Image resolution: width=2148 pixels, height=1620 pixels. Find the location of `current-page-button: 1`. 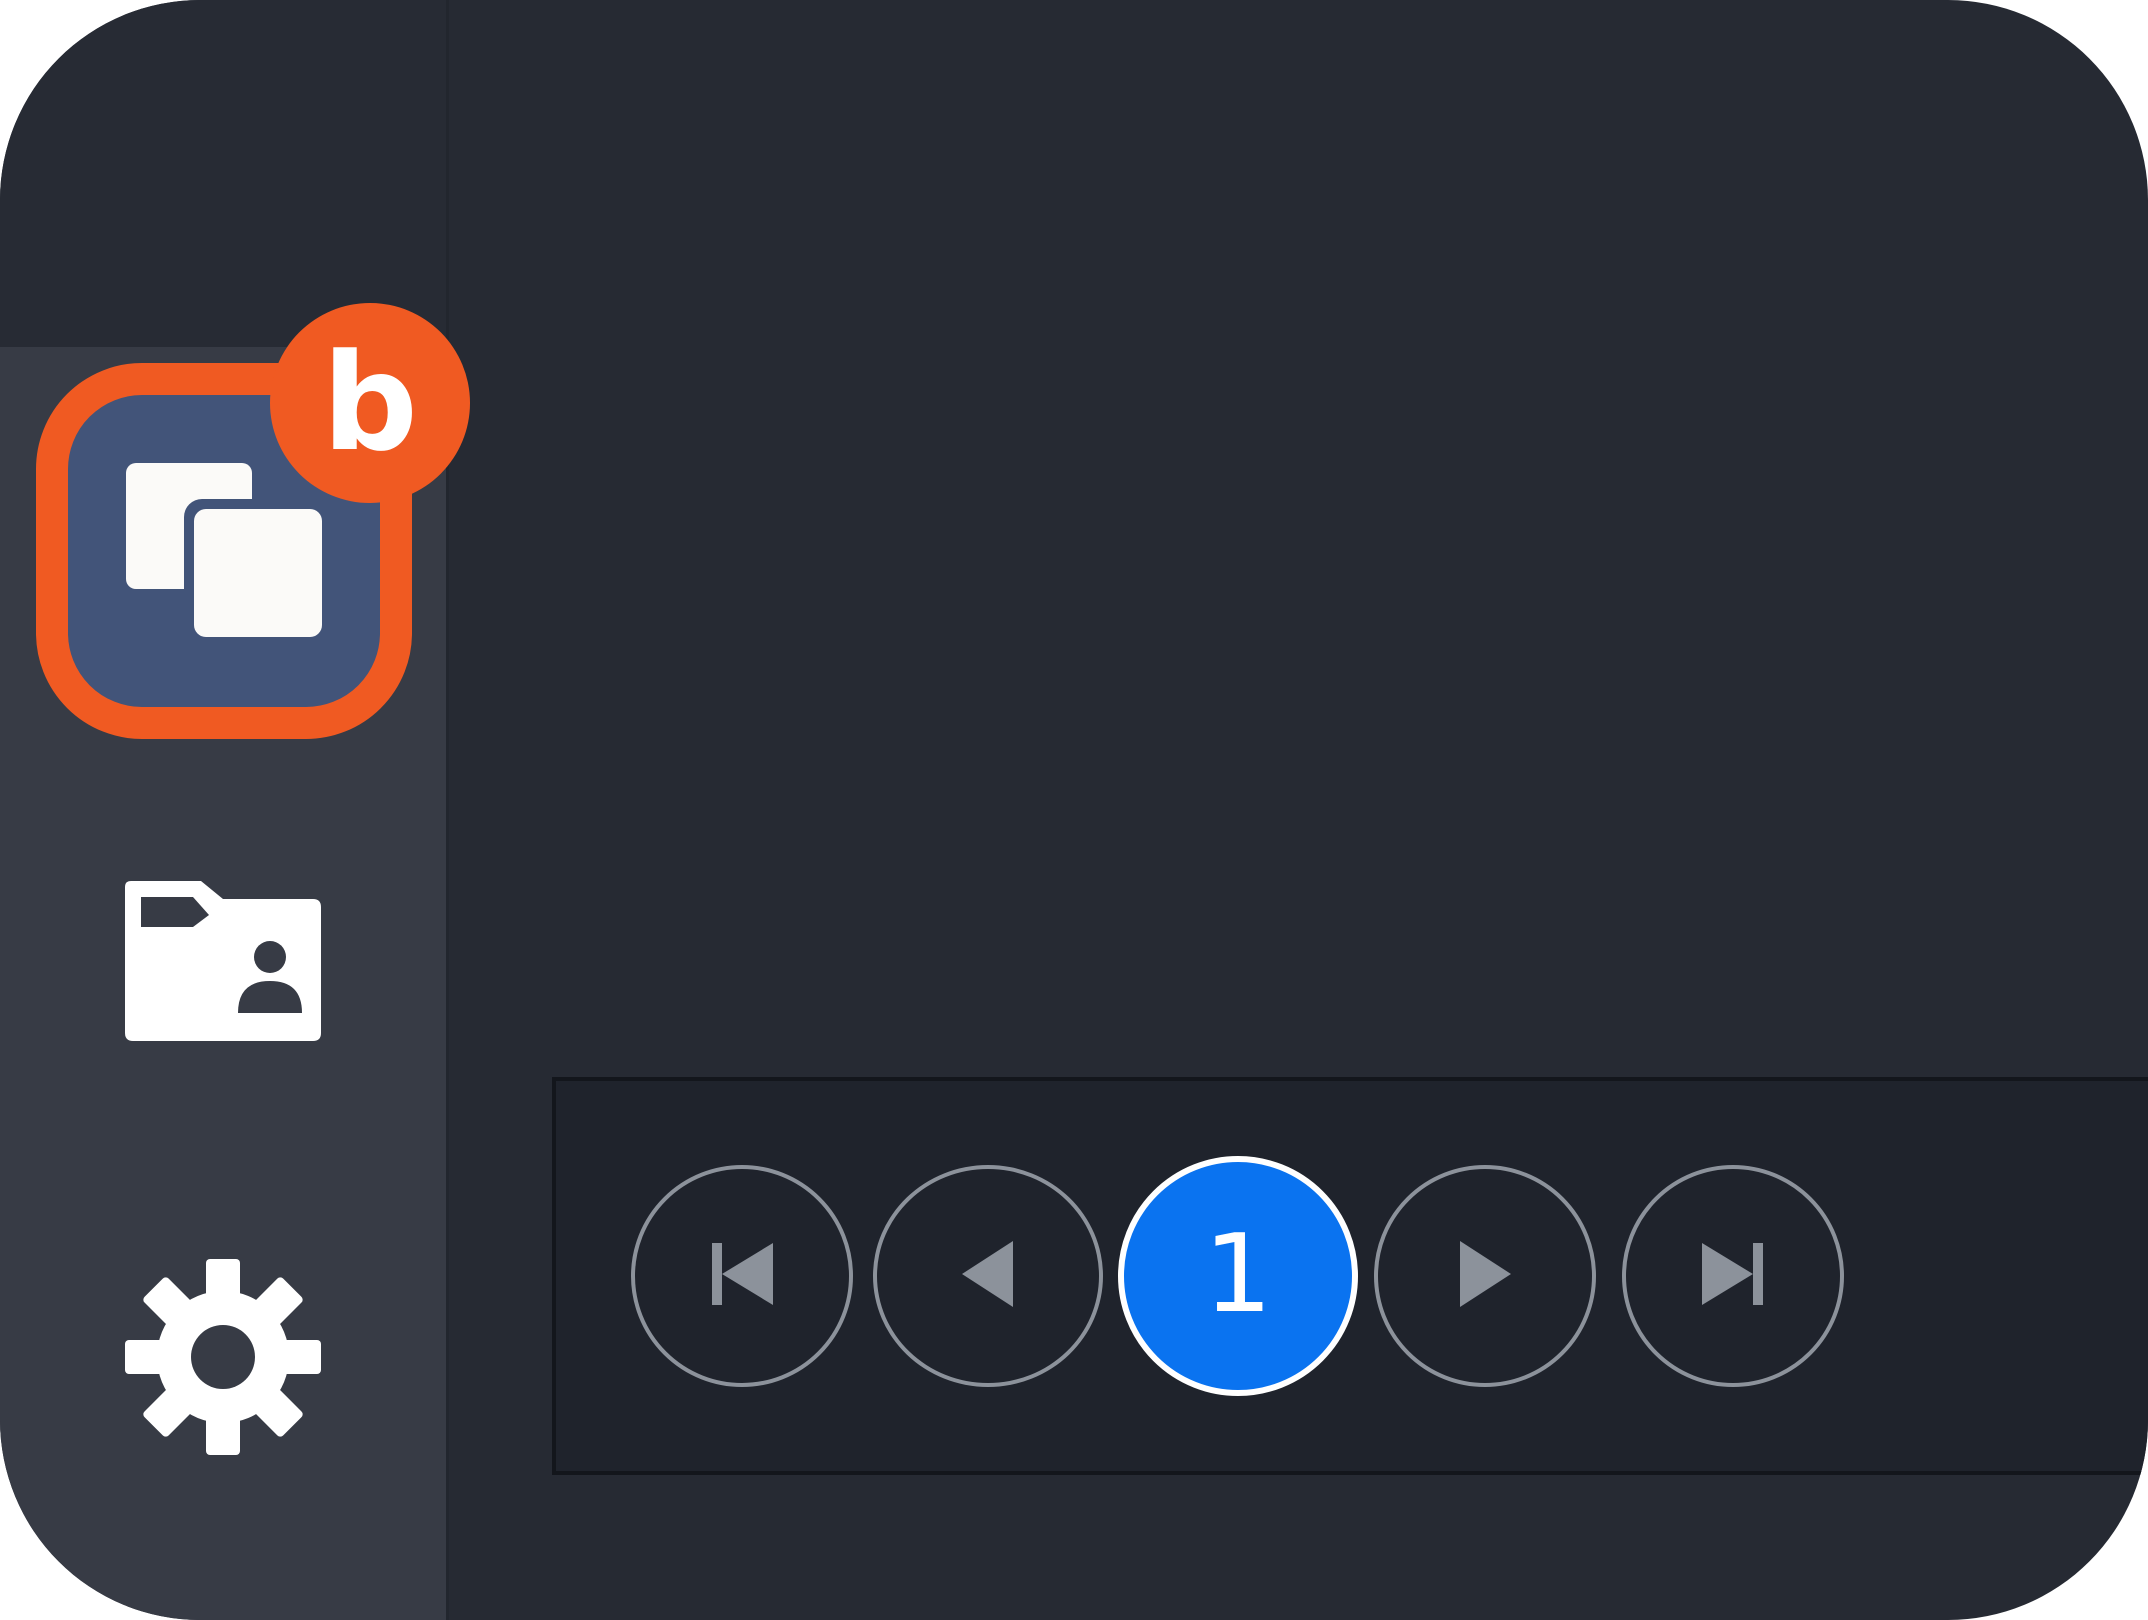

current-page-button: 1 is located at coordinates (1238, 1276).